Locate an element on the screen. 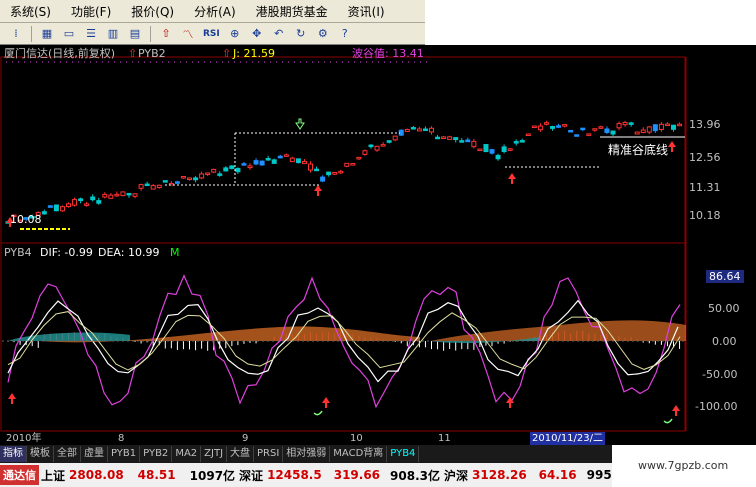 This screenshot has height=487, width=756. tab-all: 全部 is located at coordinates (67, 454).